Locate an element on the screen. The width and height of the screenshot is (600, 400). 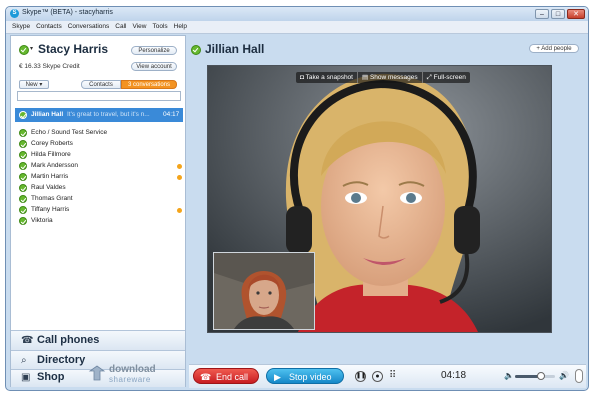
download-shareware-watermark: download shareware is located at coordinates (135, 374).